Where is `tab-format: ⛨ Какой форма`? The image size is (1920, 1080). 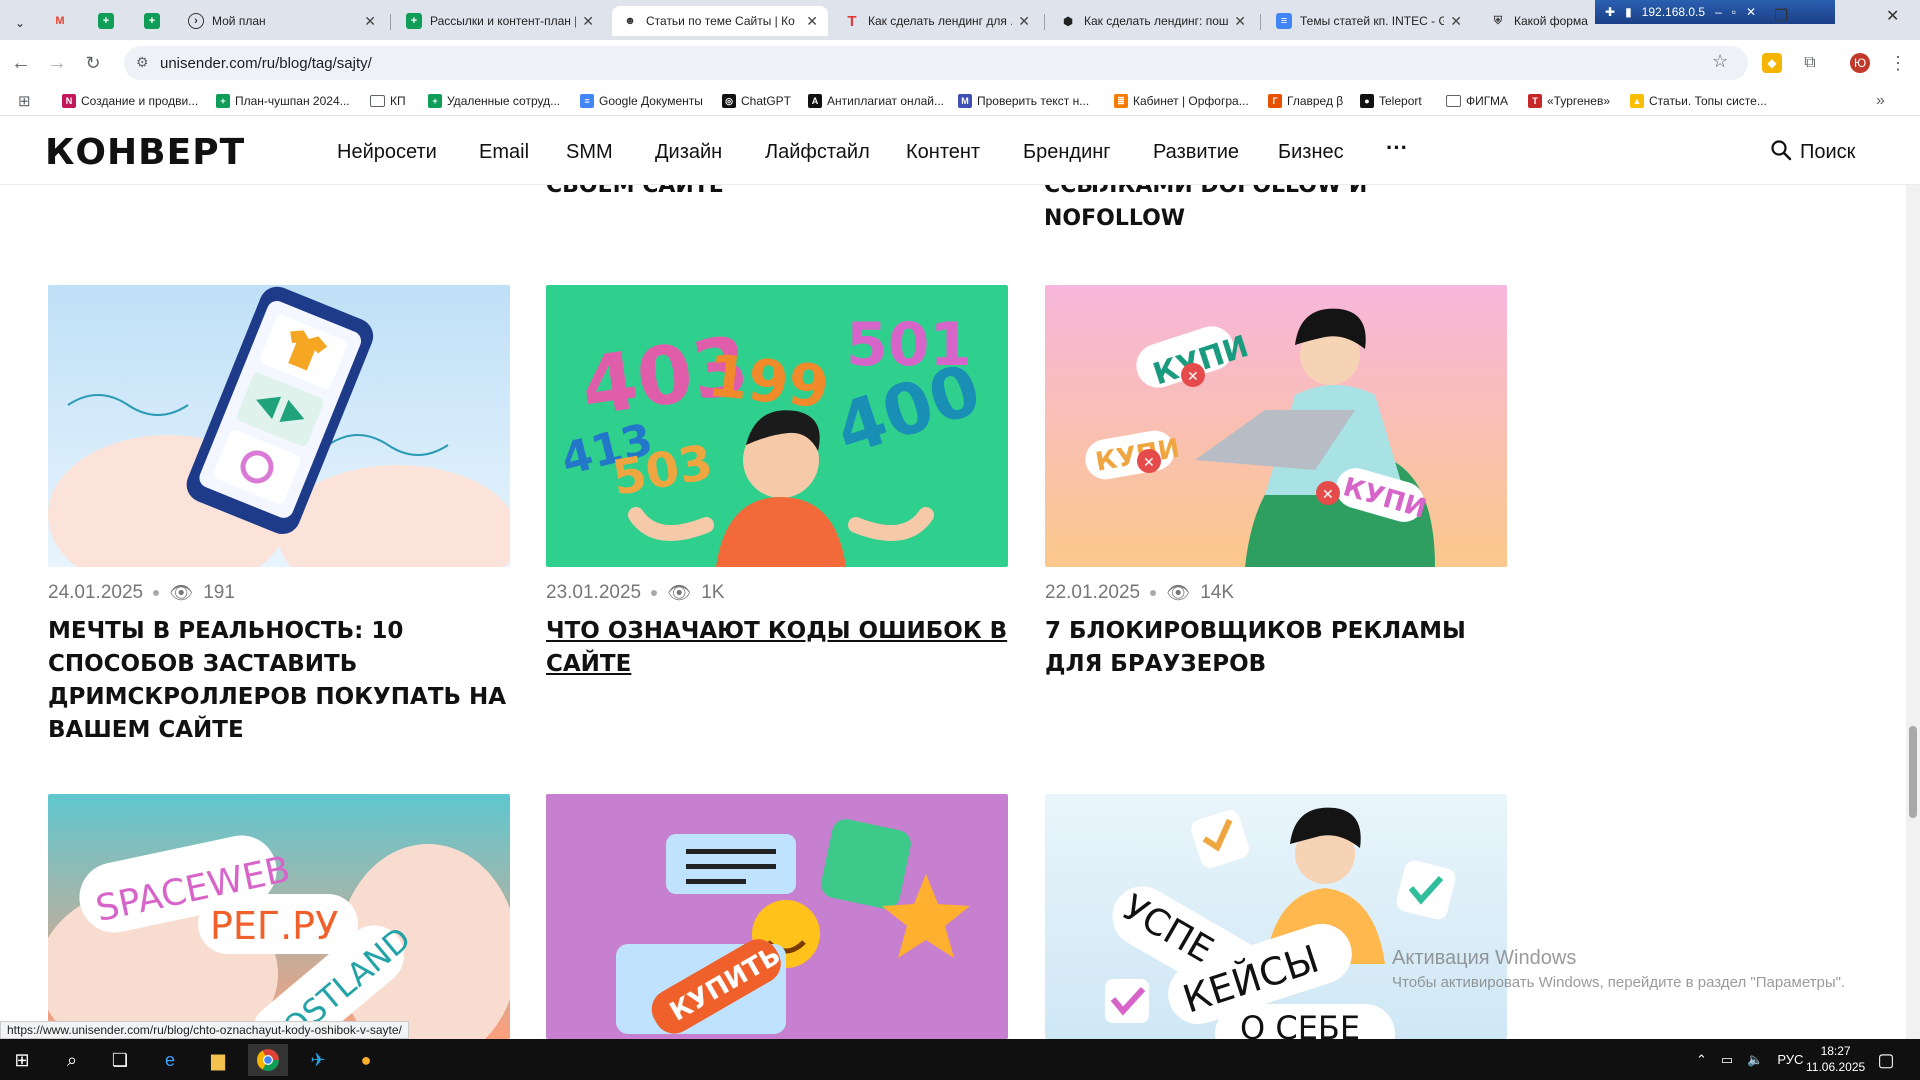
tab-format: ⛨ Какой форма is located at coordinates (1539, 21).